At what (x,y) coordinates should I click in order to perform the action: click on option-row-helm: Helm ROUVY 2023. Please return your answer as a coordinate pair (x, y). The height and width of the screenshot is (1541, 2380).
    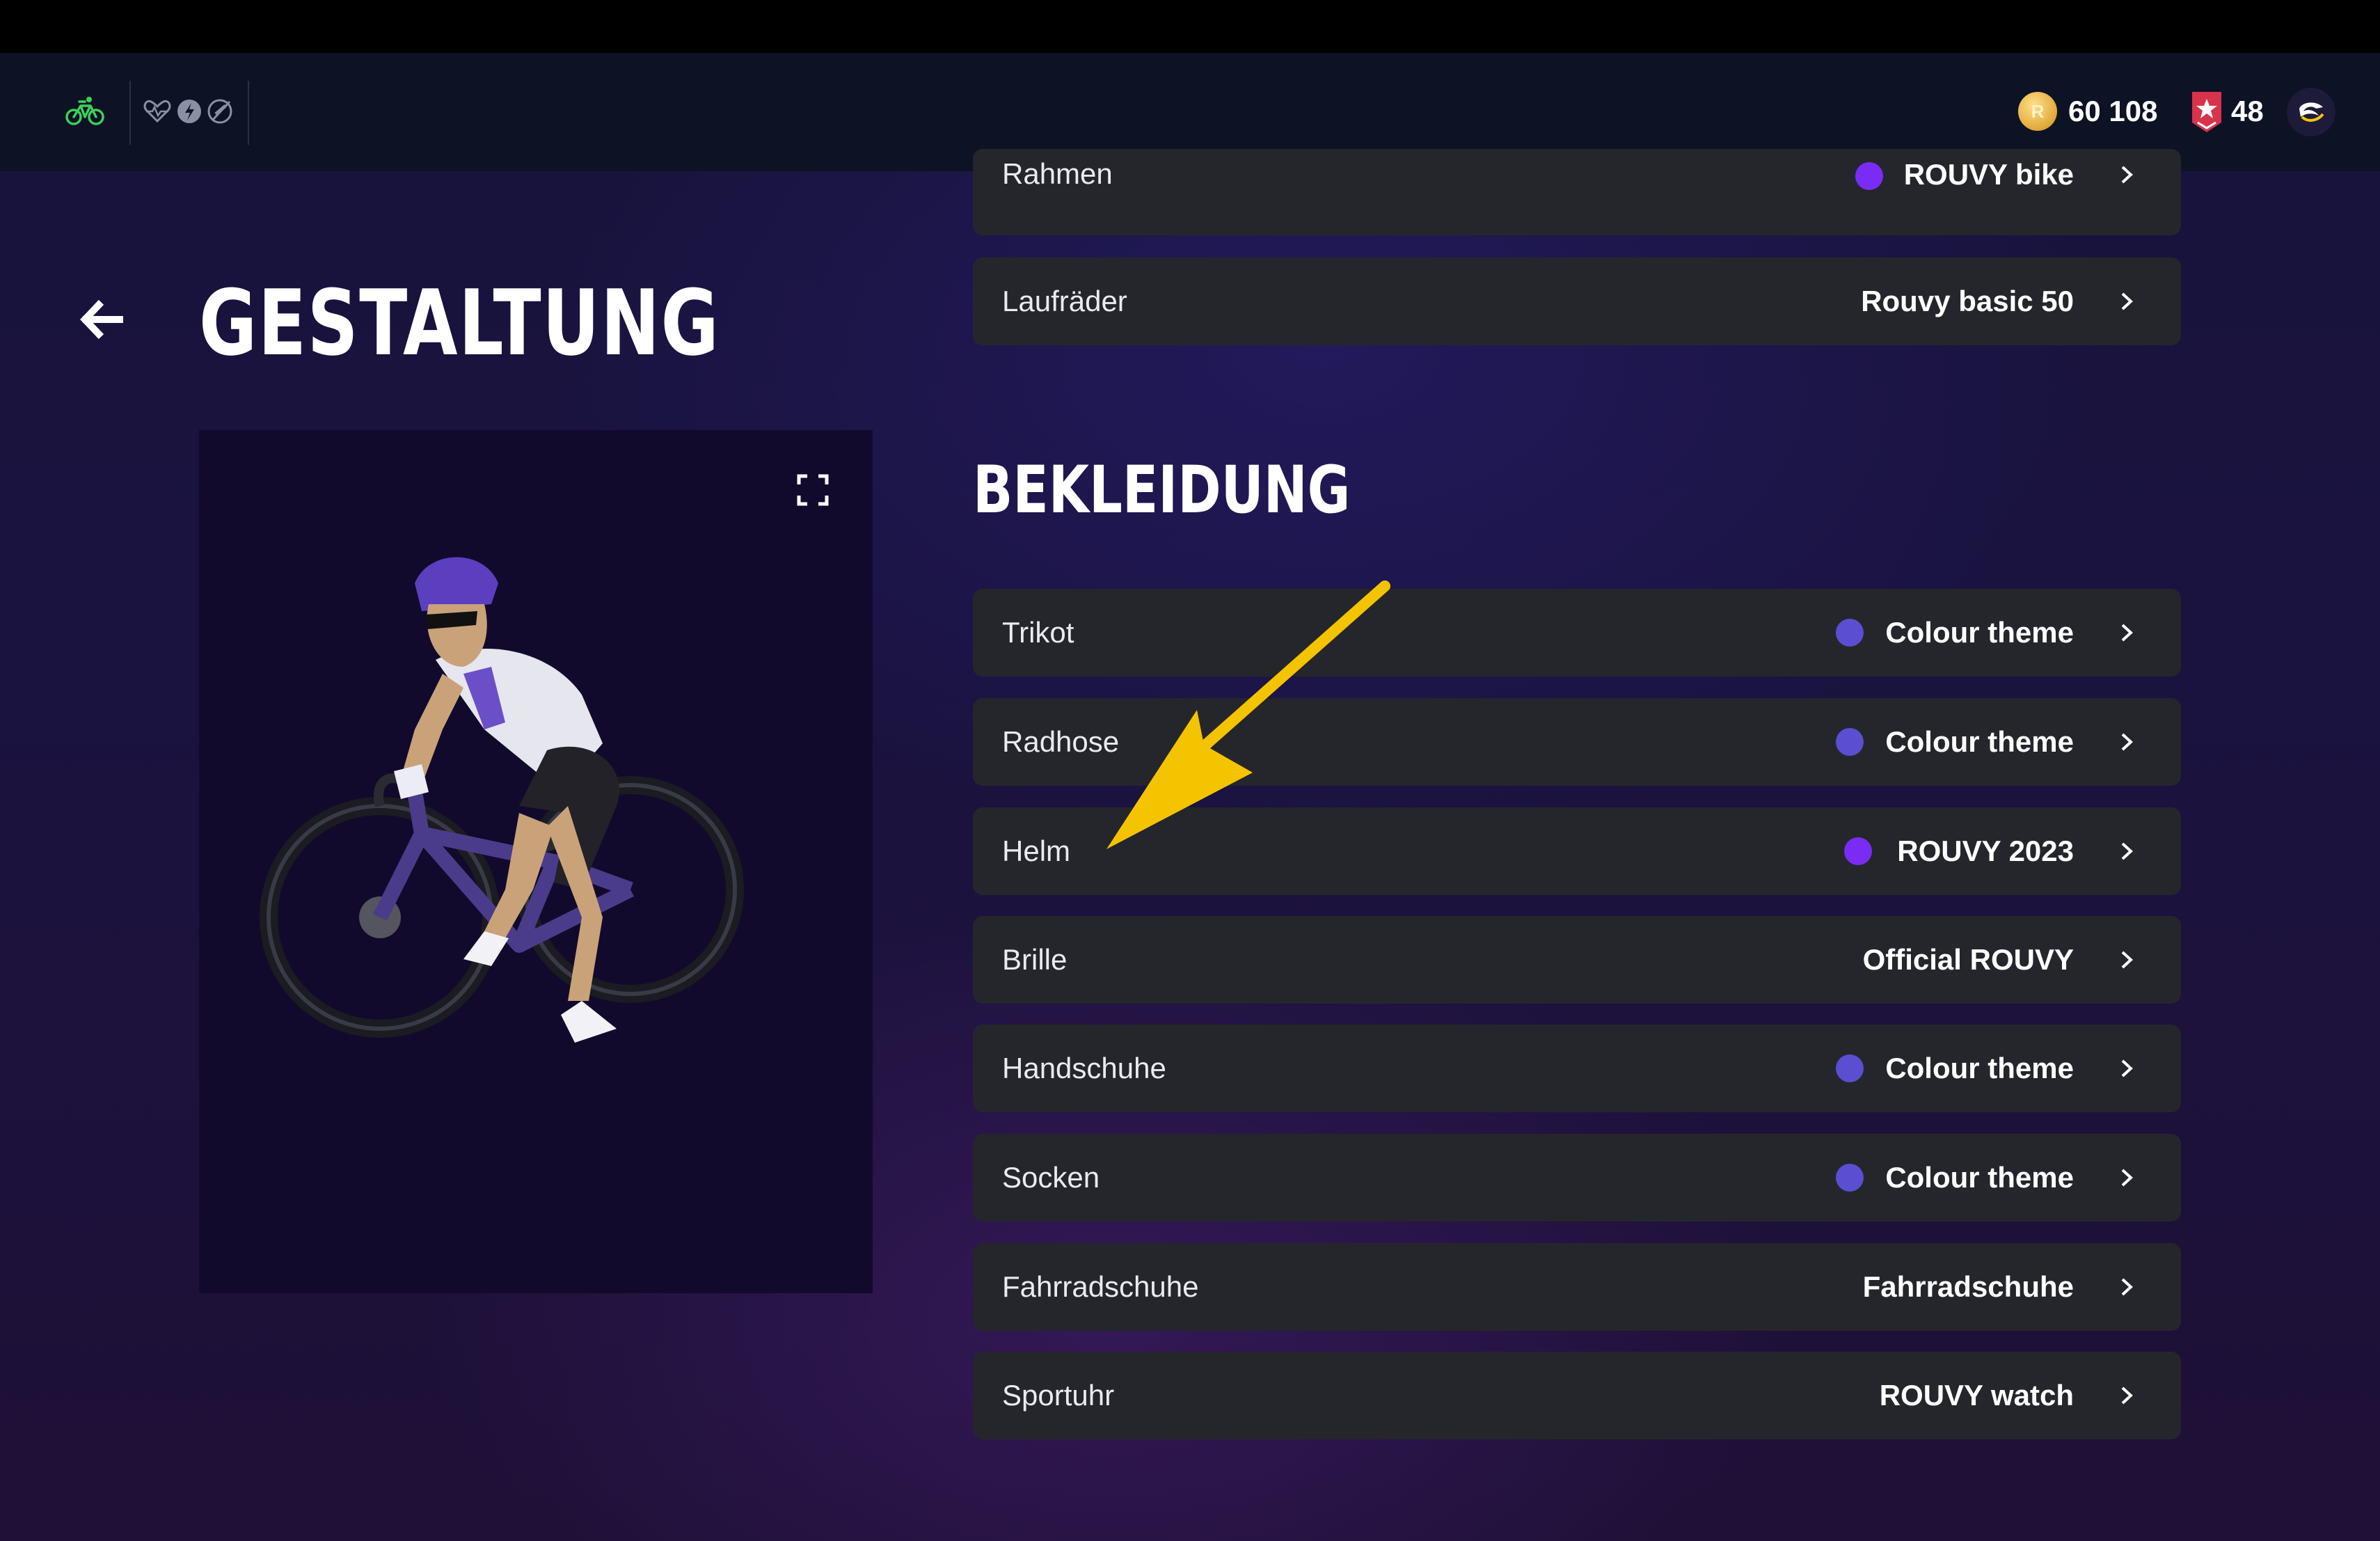
    Looking at the image, I should click on (1577, 851).